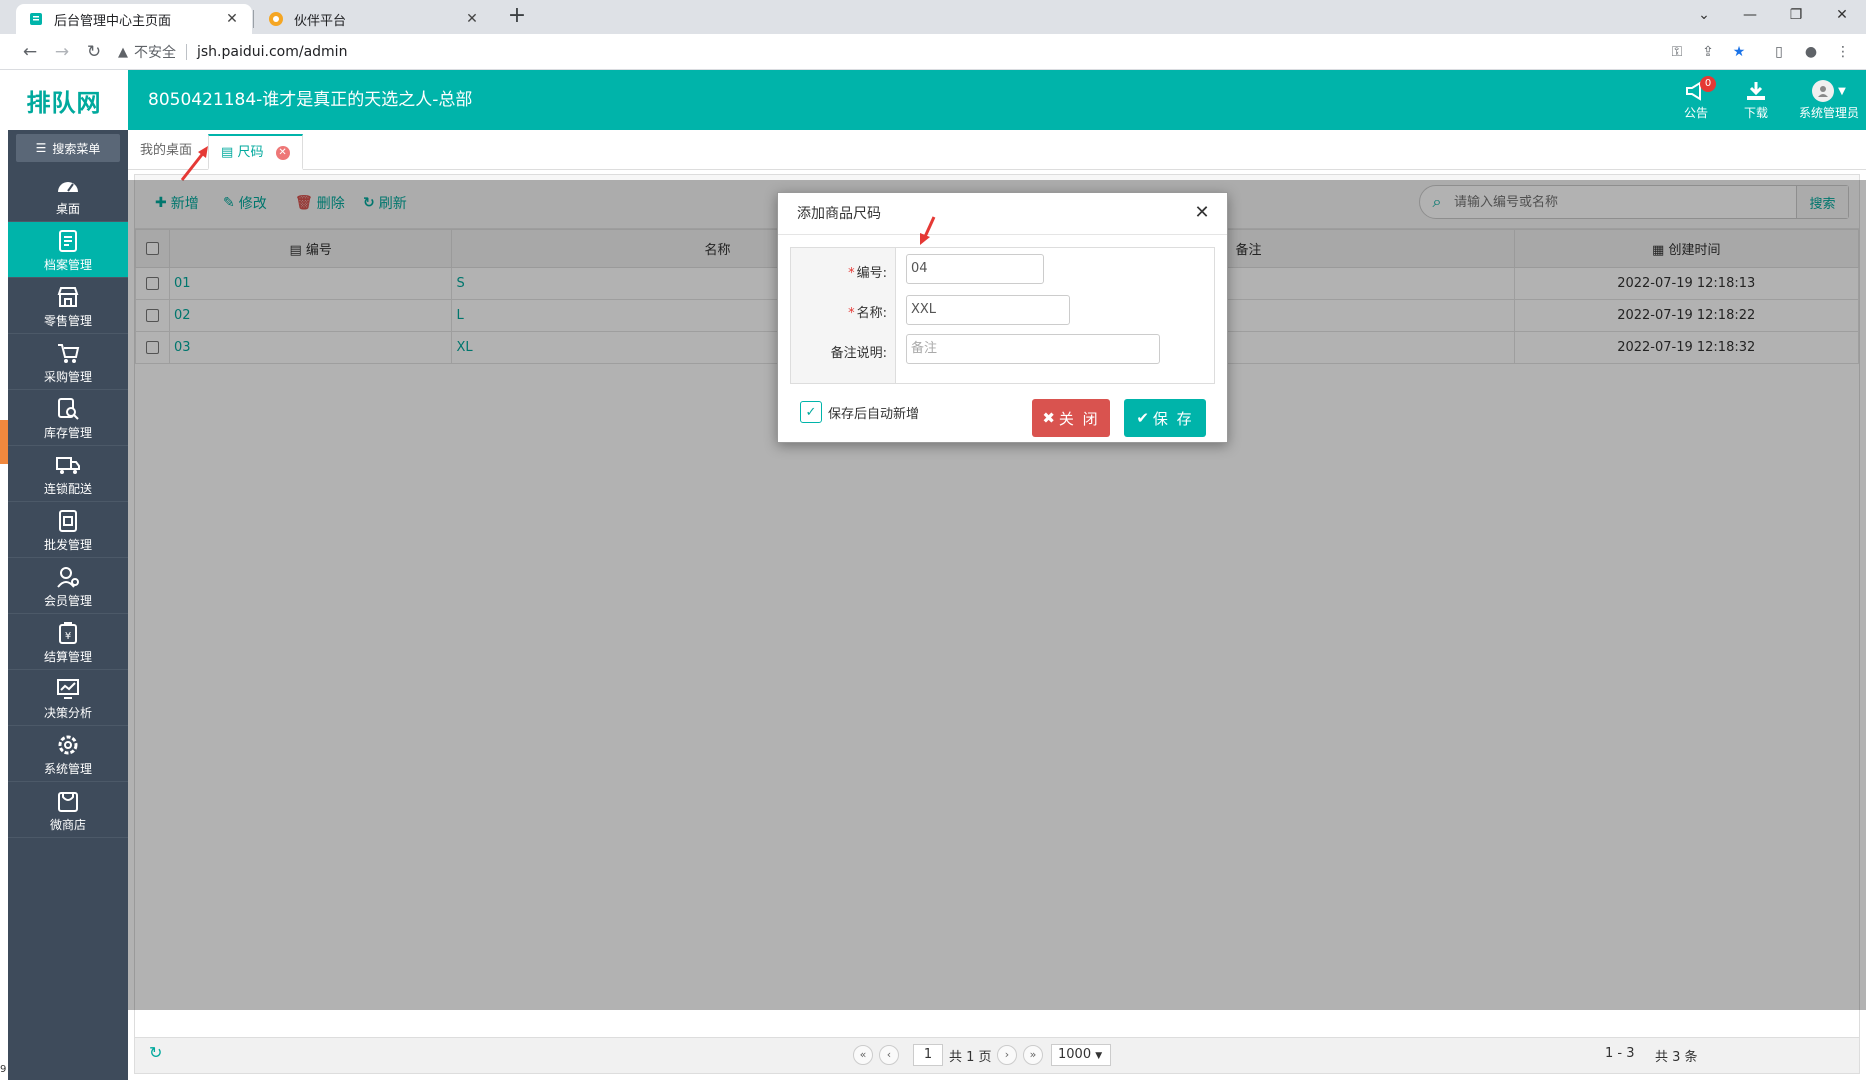  Describe the element at coordinates (1081, 1055) in the screenshot. I see `page-size-select: 1000 ▼` at that location.